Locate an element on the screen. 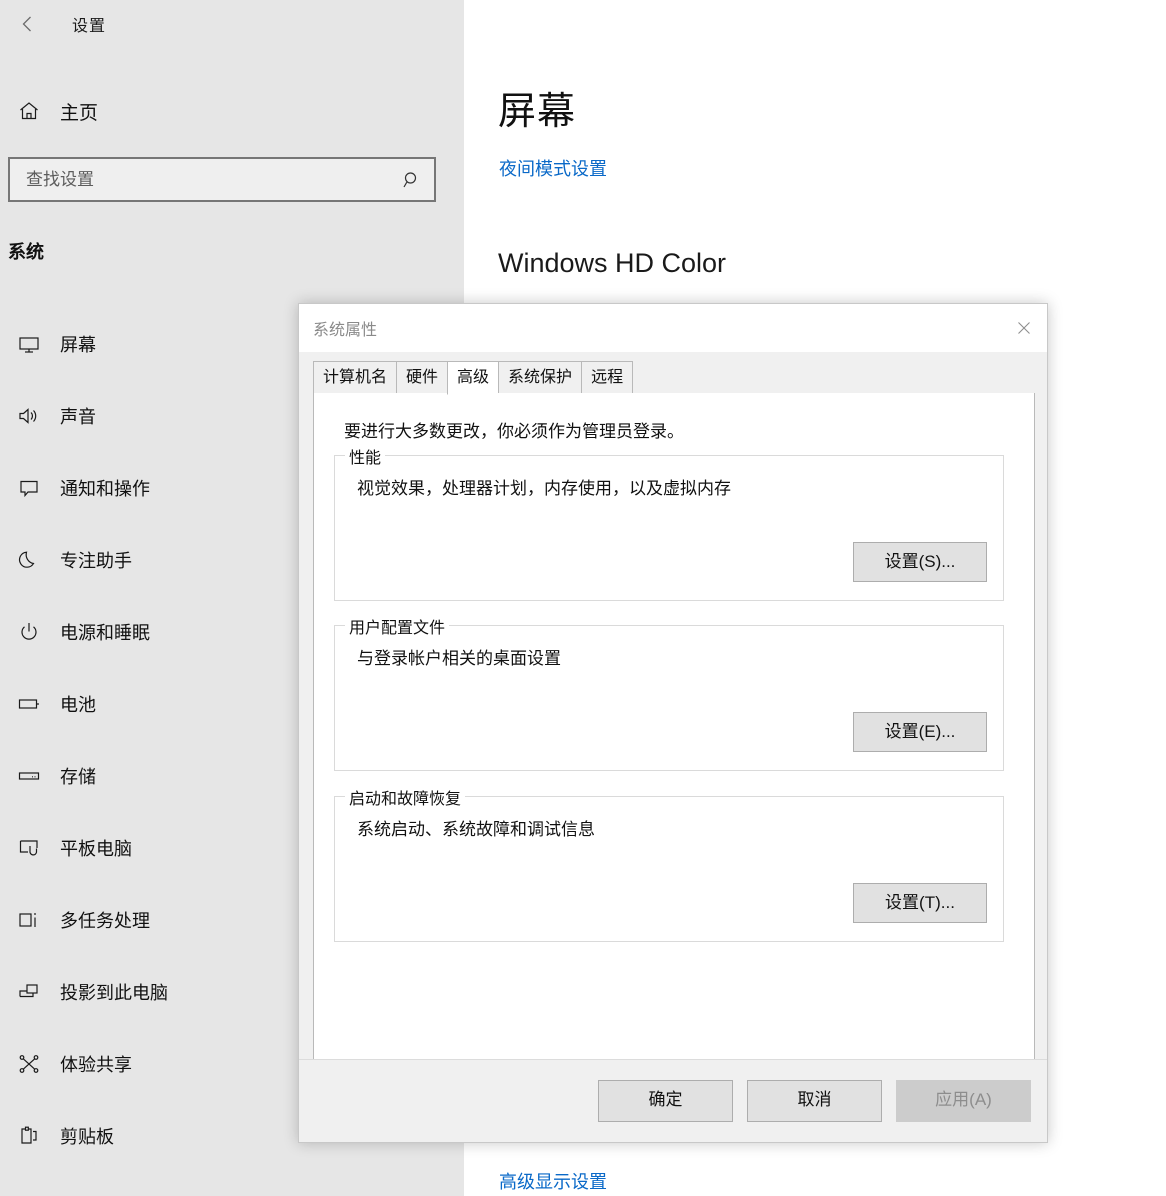 This screenshot has height=1196, width=1166. advanced-display-settings-link: 高级显示设置 is located at coordinates (553, 1181).